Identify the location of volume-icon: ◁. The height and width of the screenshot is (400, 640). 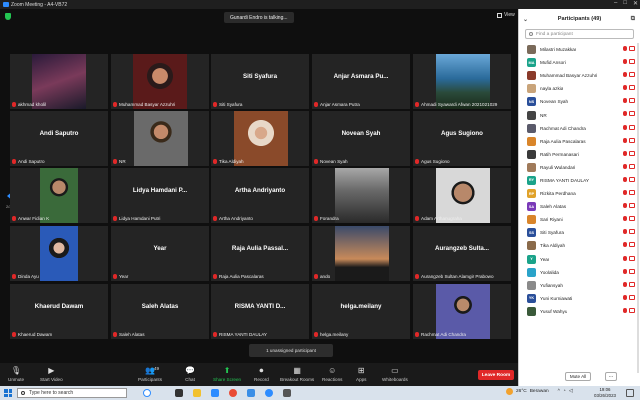
(571, 391).